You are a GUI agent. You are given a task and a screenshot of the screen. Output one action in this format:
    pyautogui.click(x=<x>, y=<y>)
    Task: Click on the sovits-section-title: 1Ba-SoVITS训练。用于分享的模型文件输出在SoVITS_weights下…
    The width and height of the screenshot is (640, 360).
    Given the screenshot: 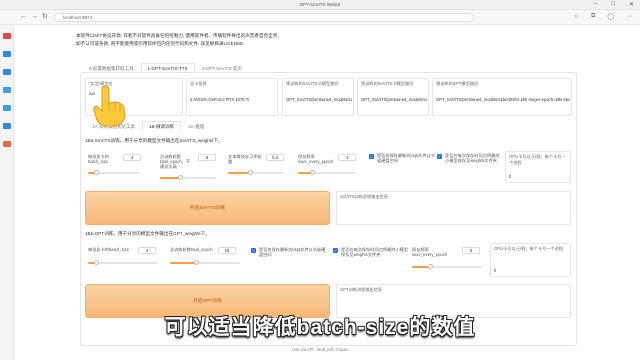 What is the action you would take?
    pyautogui.click(x=154, y=140)
    